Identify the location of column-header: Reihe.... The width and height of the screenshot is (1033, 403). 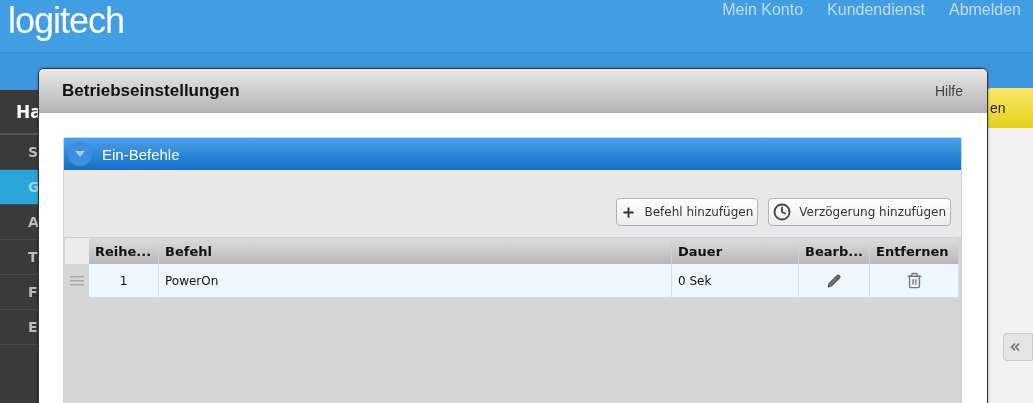
(124, 250).